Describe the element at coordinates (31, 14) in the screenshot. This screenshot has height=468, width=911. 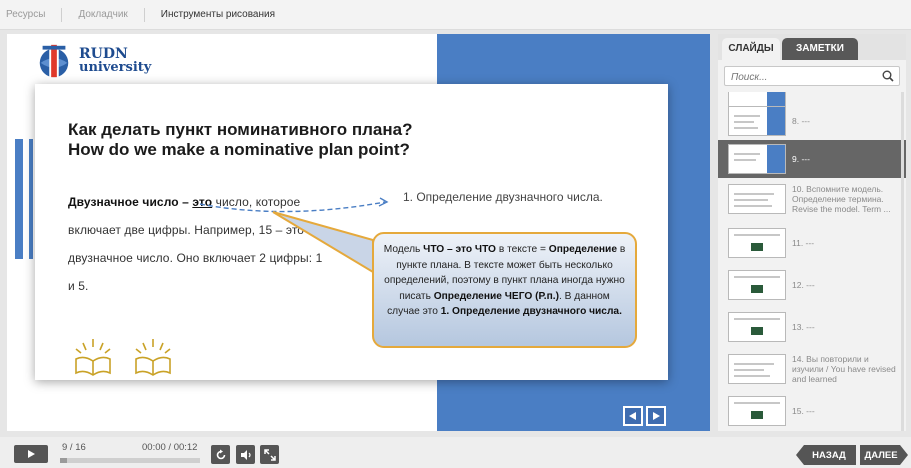
I see `nav-resources: Ресурсы` at that location.